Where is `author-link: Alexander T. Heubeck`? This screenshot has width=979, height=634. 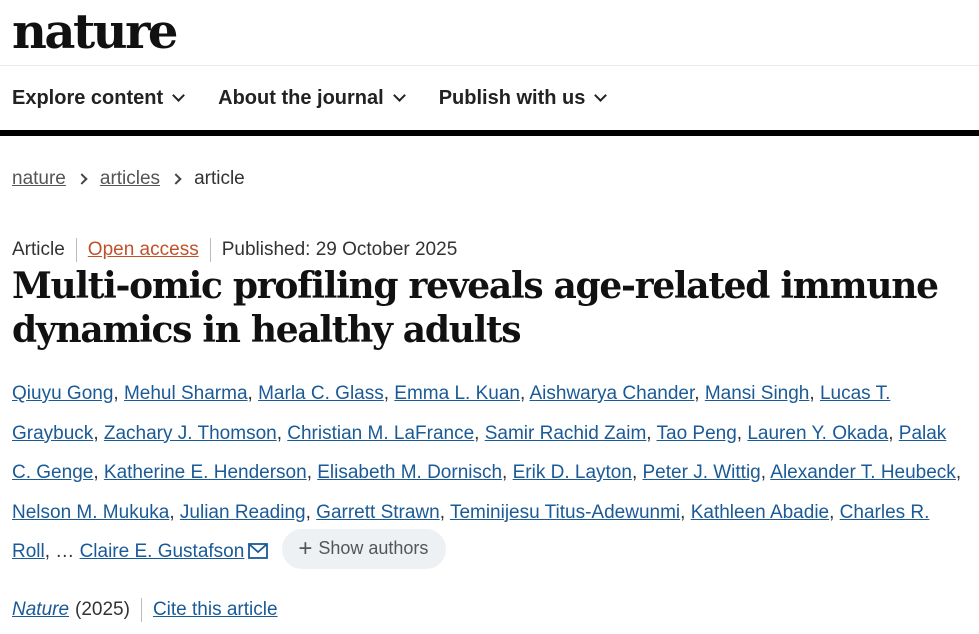 author-link: Alexander T. Heubeck is located at coordinates (863, 472).